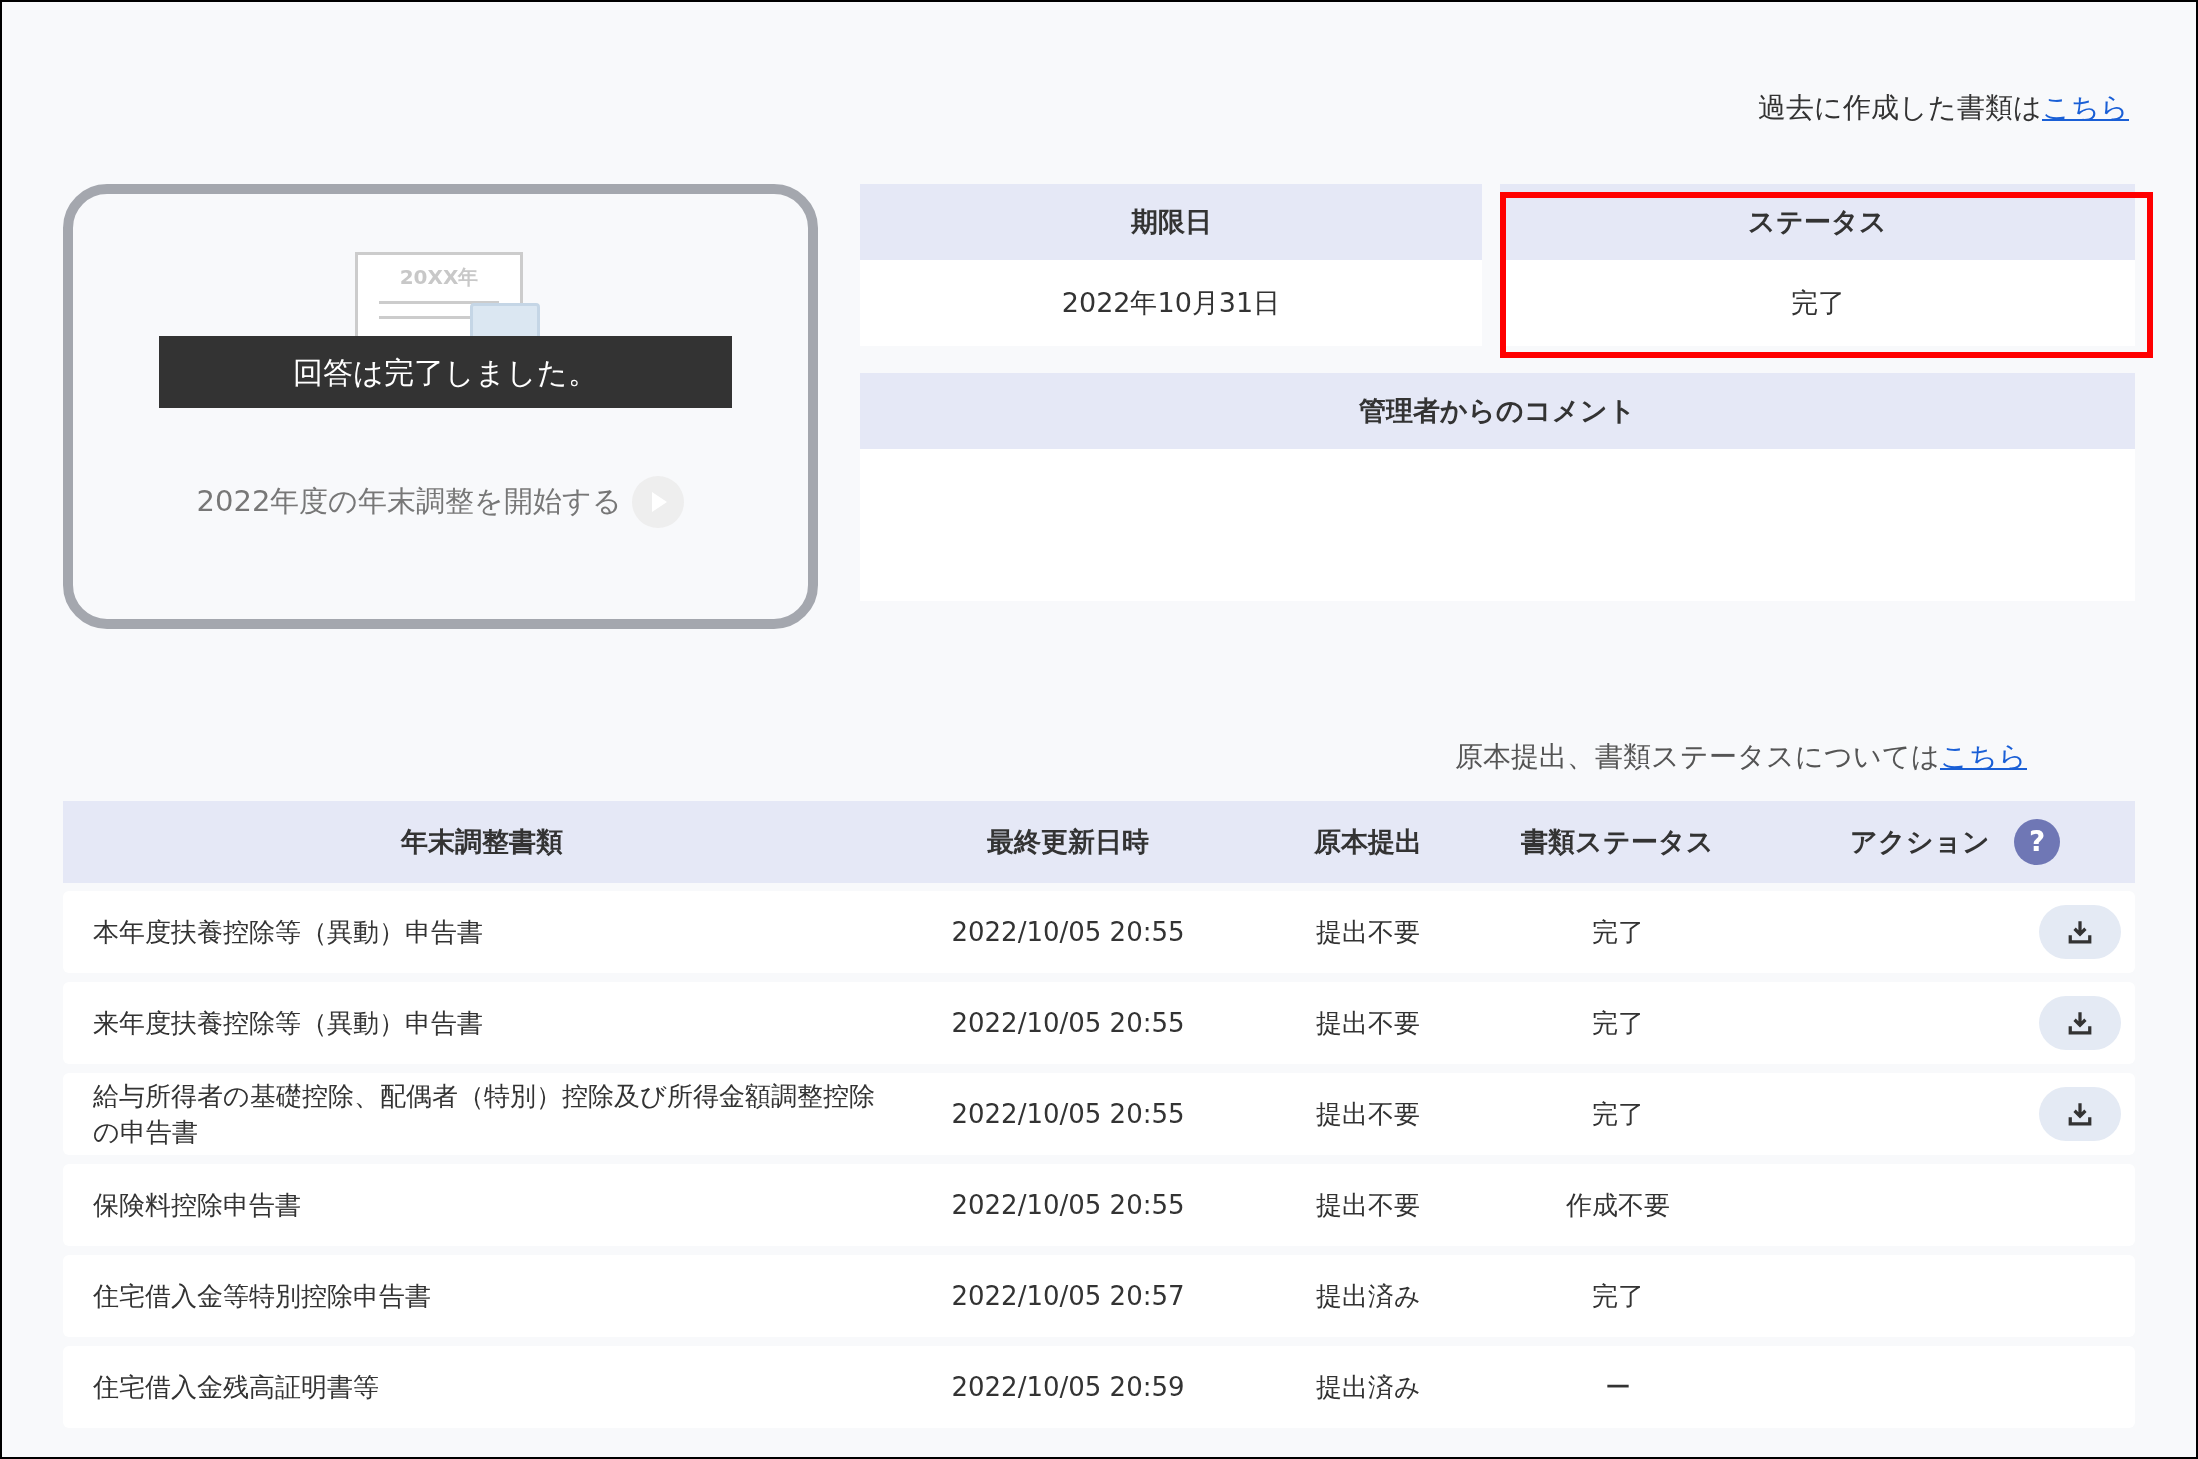  I want to click on completion-message: 回答は完了しました。, so click(445, 372).